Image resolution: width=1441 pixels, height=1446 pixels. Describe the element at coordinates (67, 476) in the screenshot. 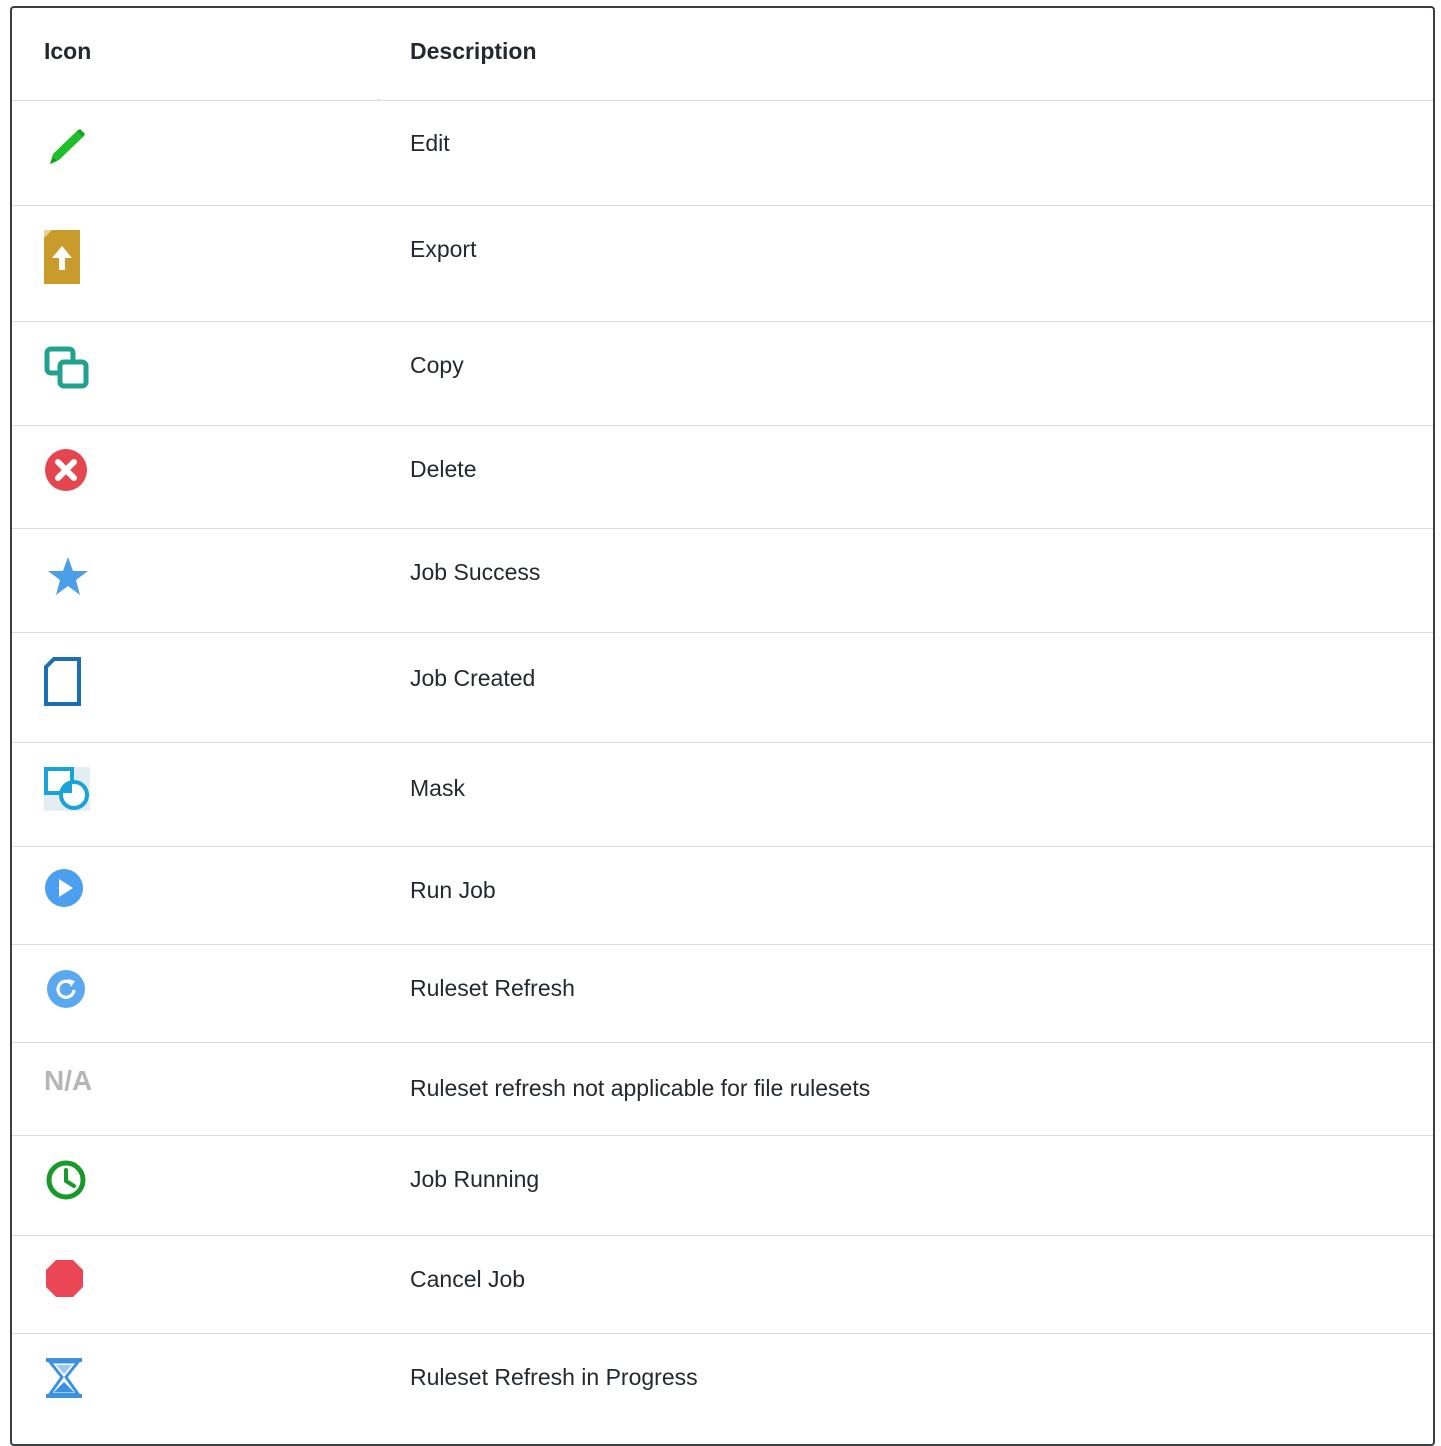

I see `delete-x-circle-icon` at that location.